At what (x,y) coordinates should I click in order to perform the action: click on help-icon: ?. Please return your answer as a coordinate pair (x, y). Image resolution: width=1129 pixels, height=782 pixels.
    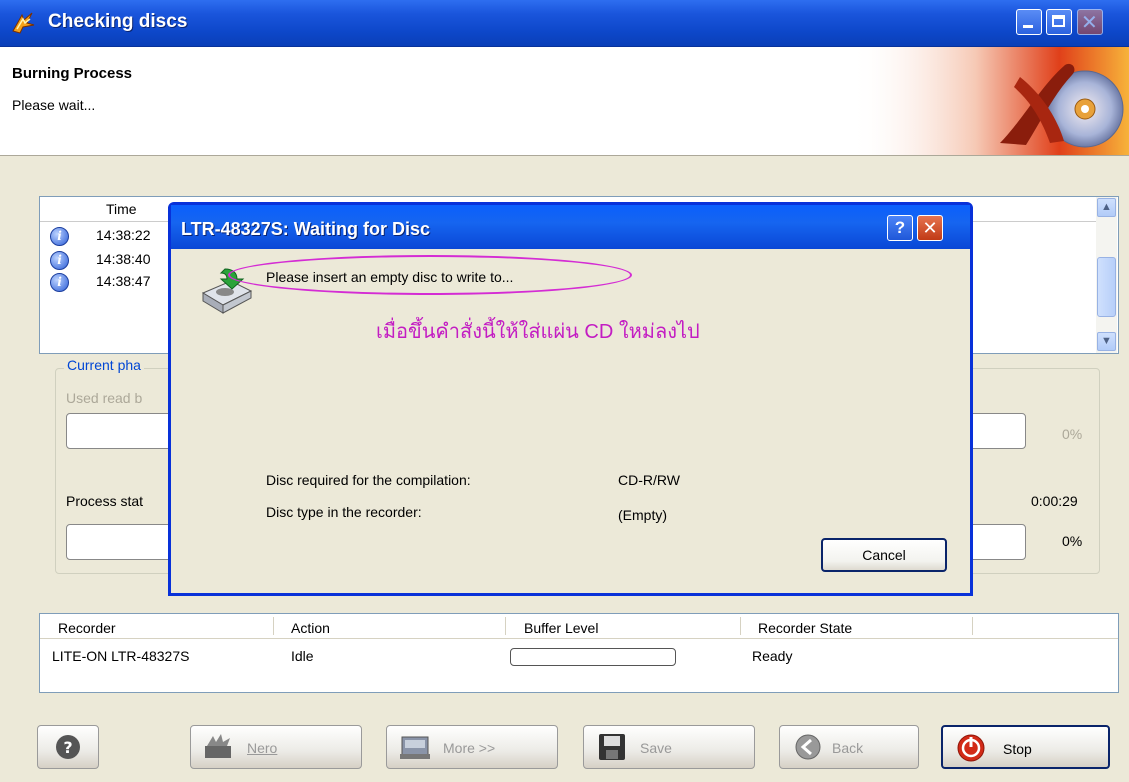
    Looking at the image, I should click on (68, 747).